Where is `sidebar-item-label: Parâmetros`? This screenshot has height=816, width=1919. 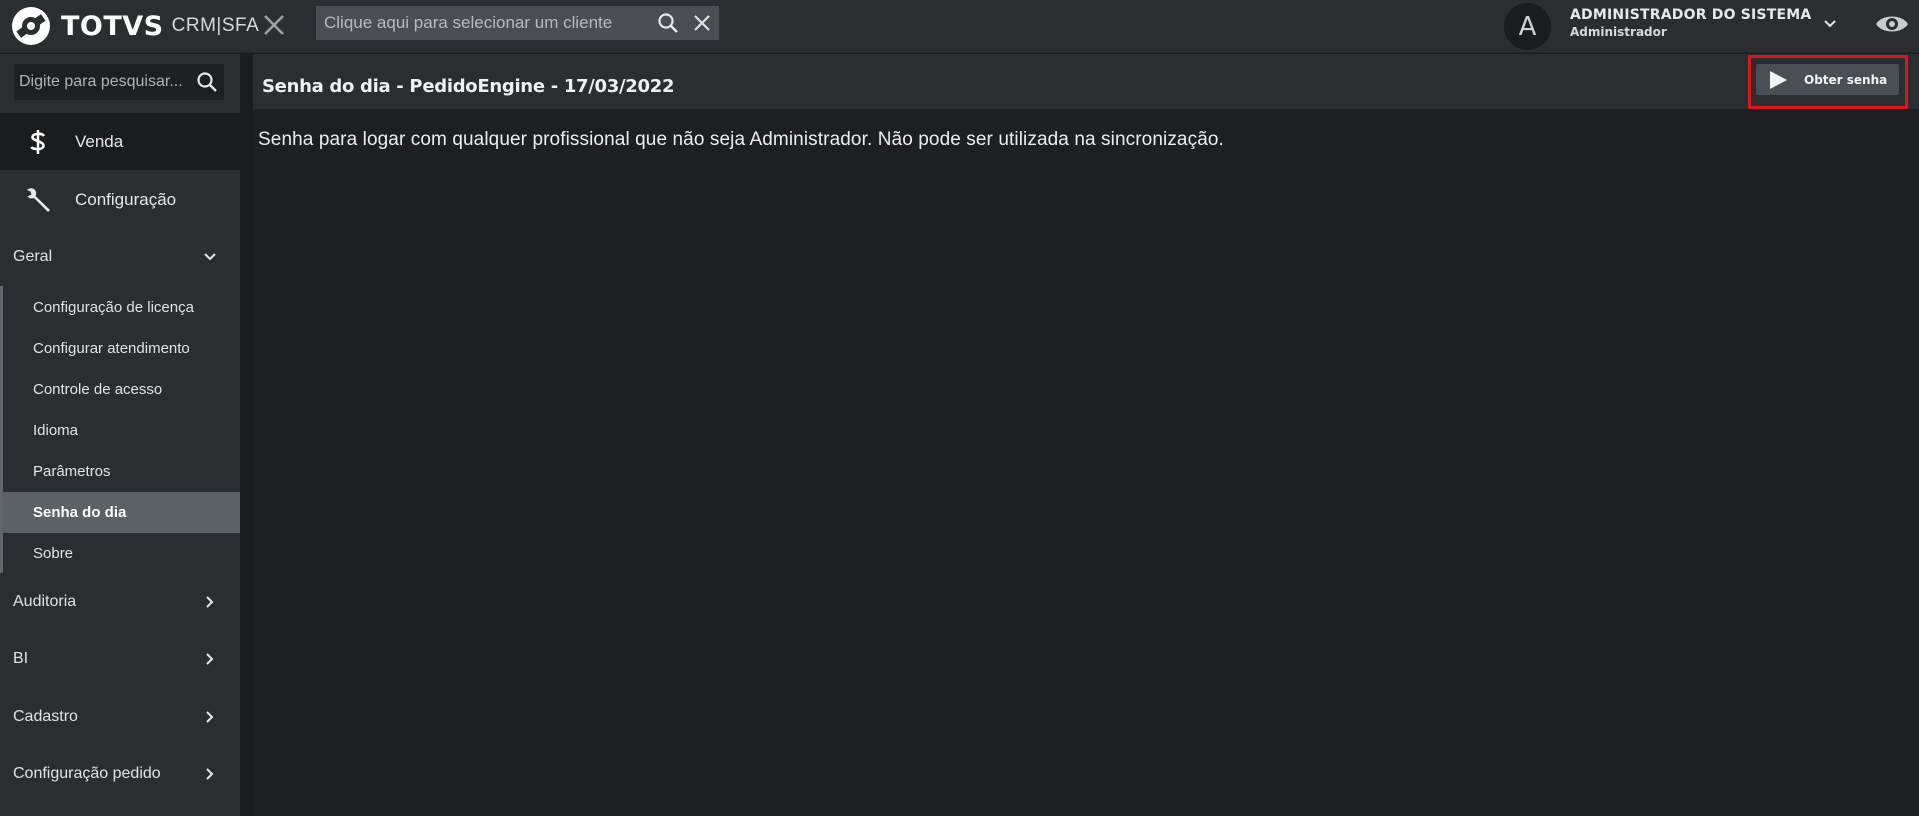 sidebar-item-label: Parâmetros is located at coordinates (72, 471).